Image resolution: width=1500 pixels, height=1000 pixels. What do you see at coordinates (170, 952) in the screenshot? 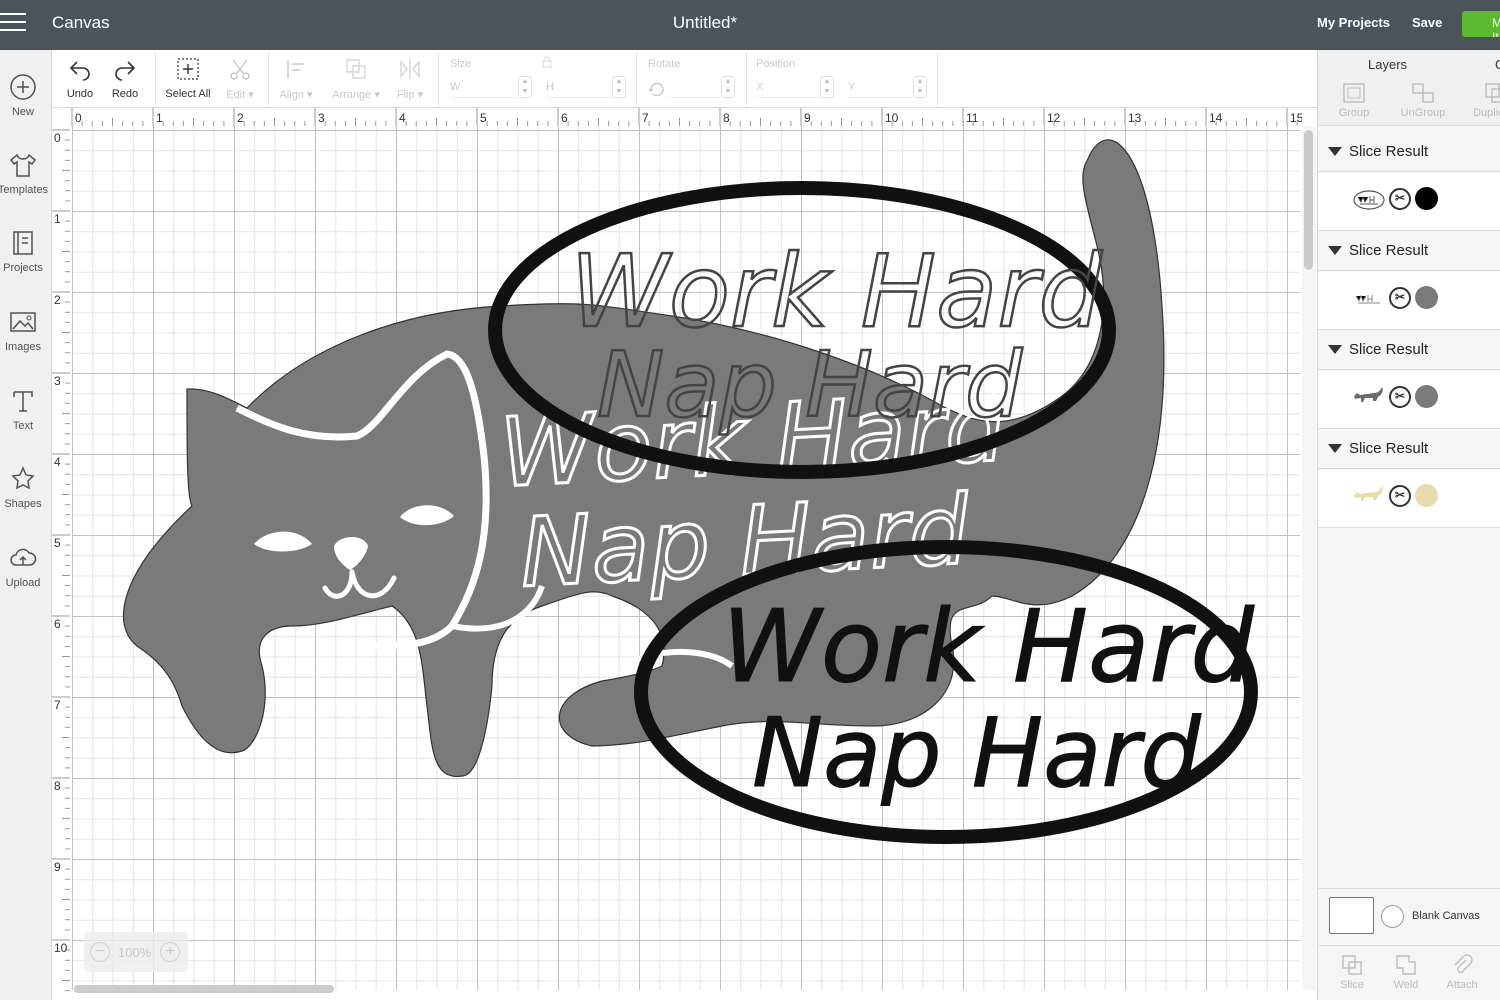
I see `zoom-in-button: +` at bounding box center [170, 952].